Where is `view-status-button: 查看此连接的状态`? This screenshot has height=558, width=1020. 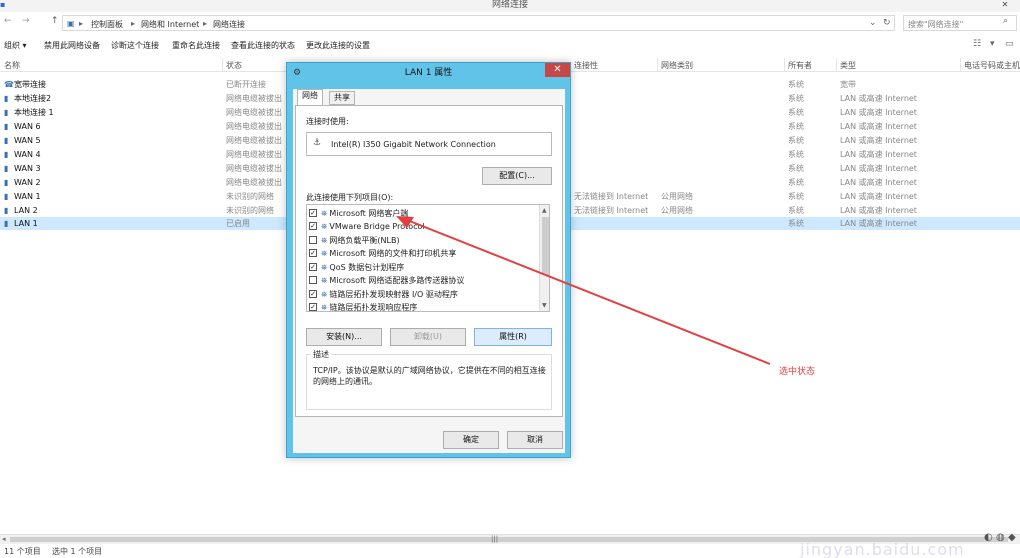 view-status-button: 查看此连接的状态 is located at coordinates (263, 45).